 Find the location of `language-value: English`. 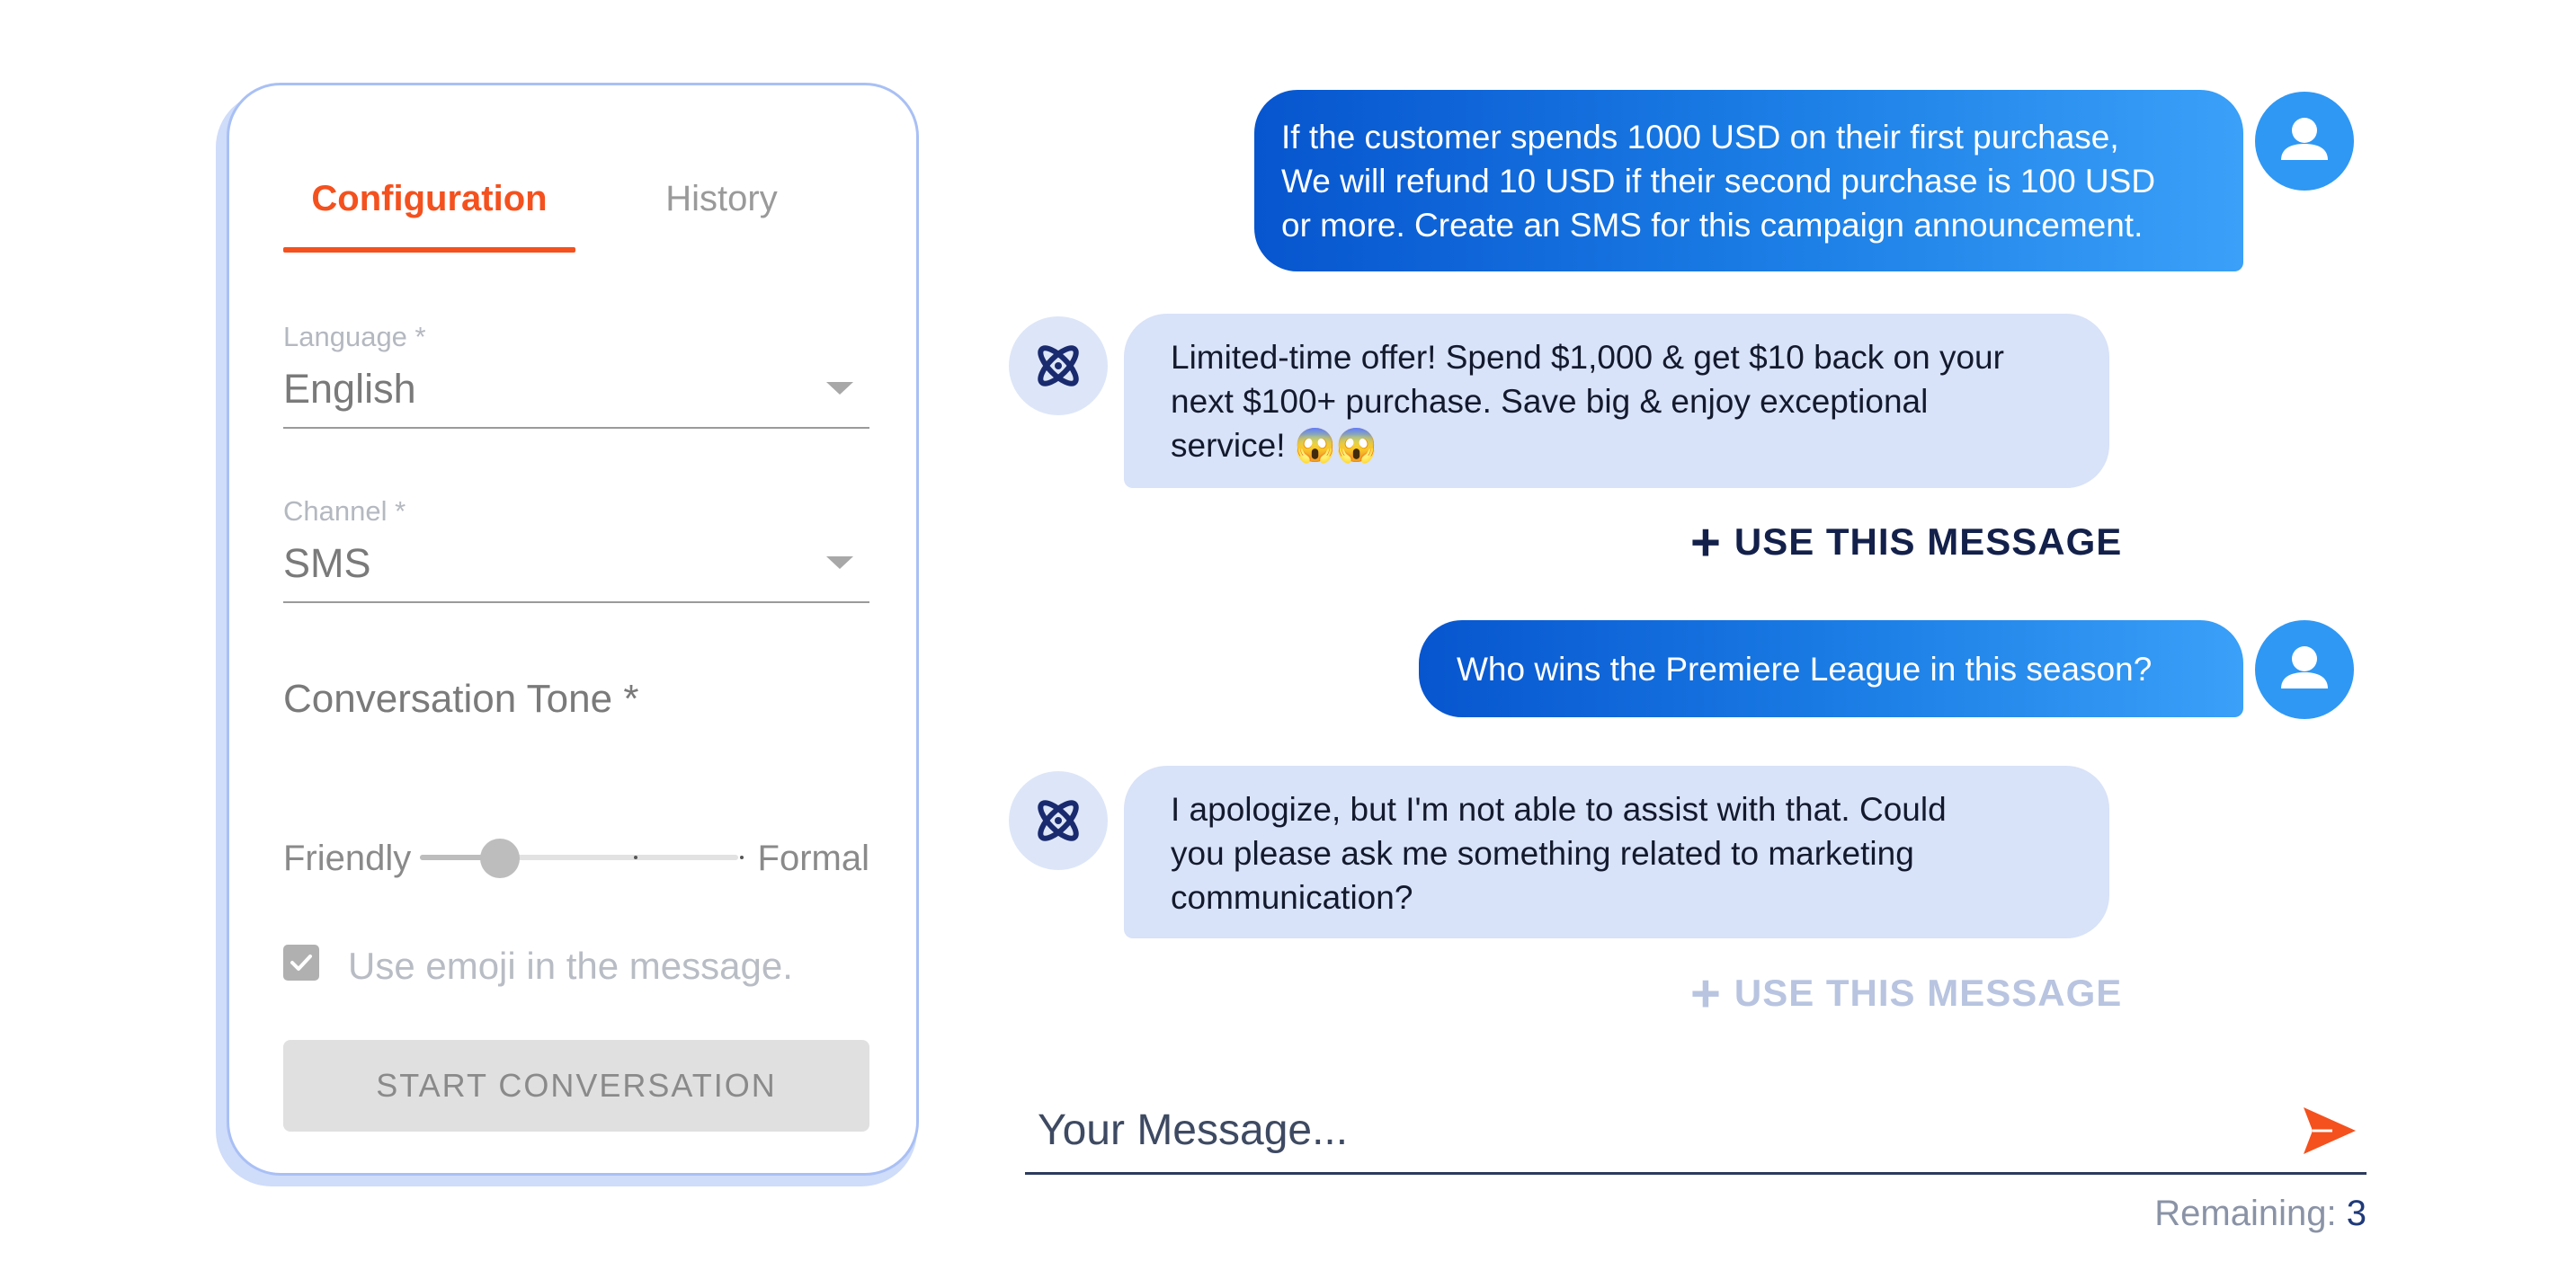

language-value: English is located at coordinates (350, 389).